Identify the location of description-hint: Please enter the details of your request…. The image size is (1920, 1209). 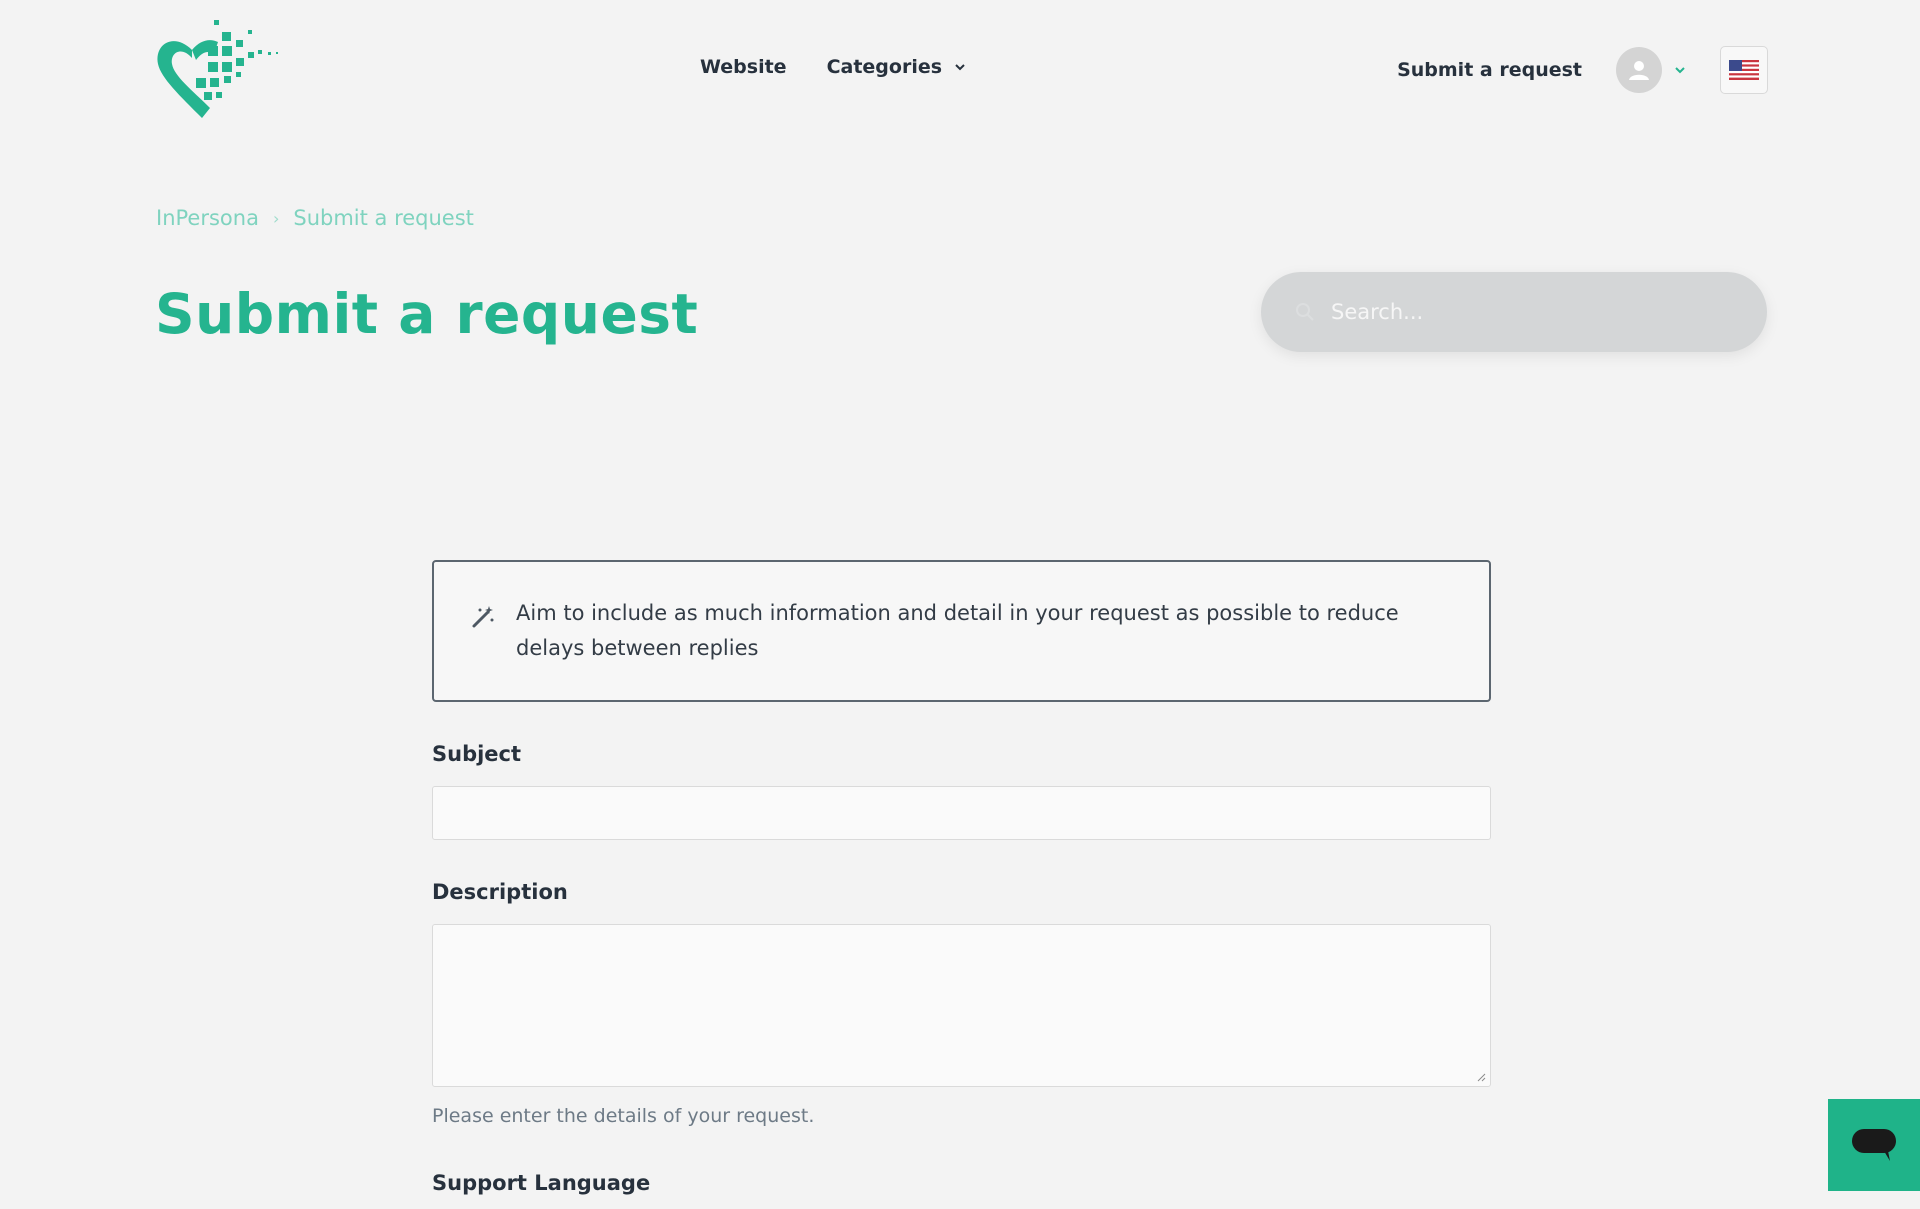
(623, 1116).